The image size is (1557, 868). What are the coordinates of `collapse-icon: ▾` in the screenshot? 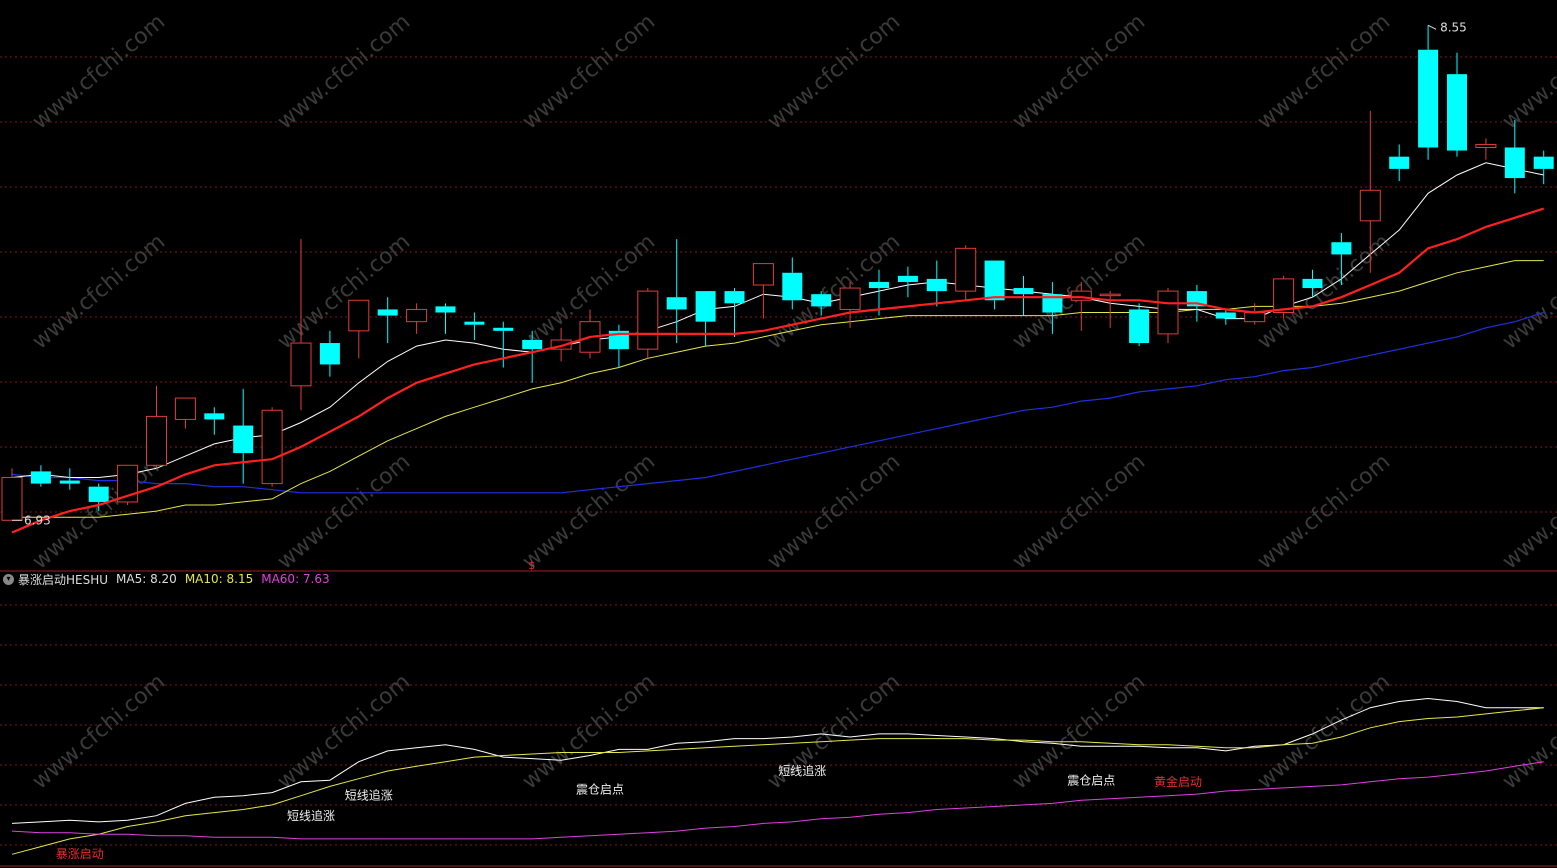 It's located at (8, 579).